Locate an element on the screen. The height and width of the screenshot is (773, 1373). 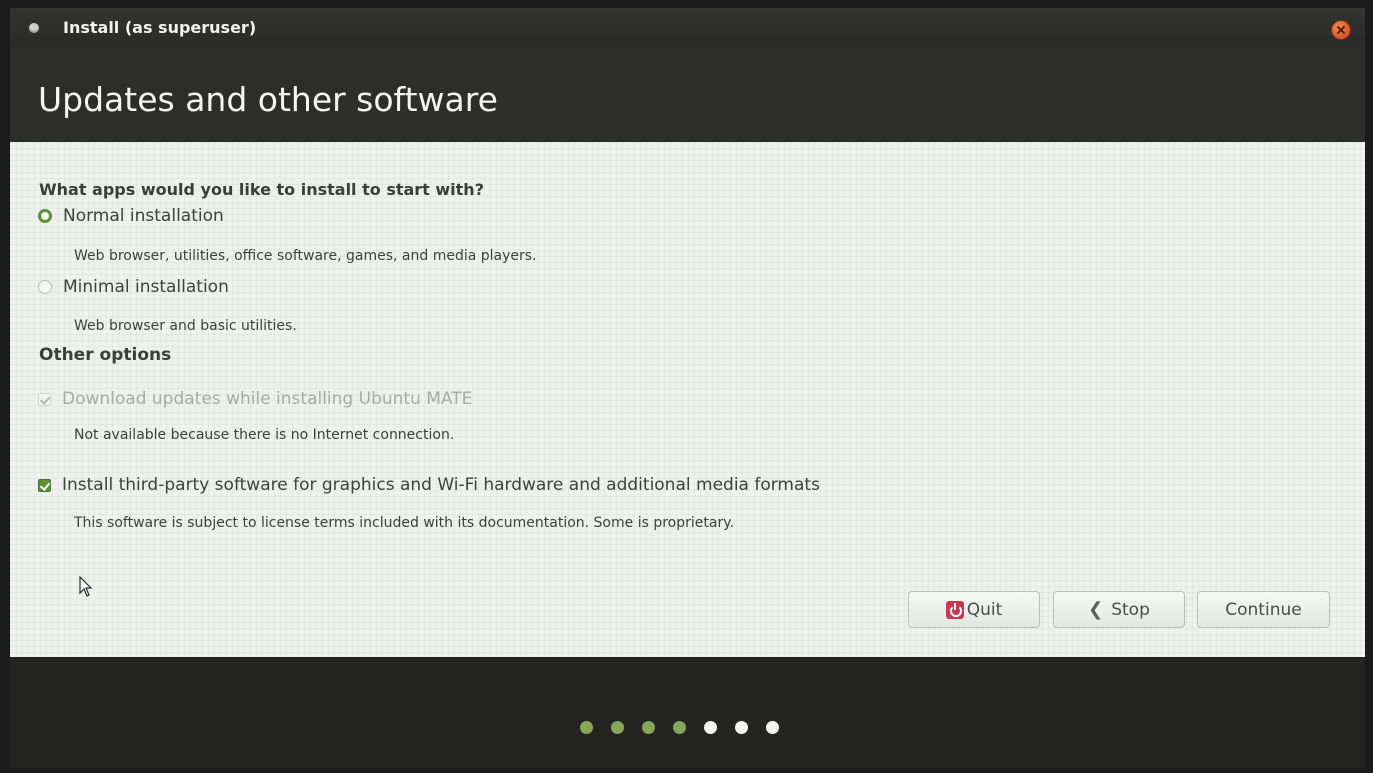
normal-installation-label: Normal installation is located at coordinates (143, 216).